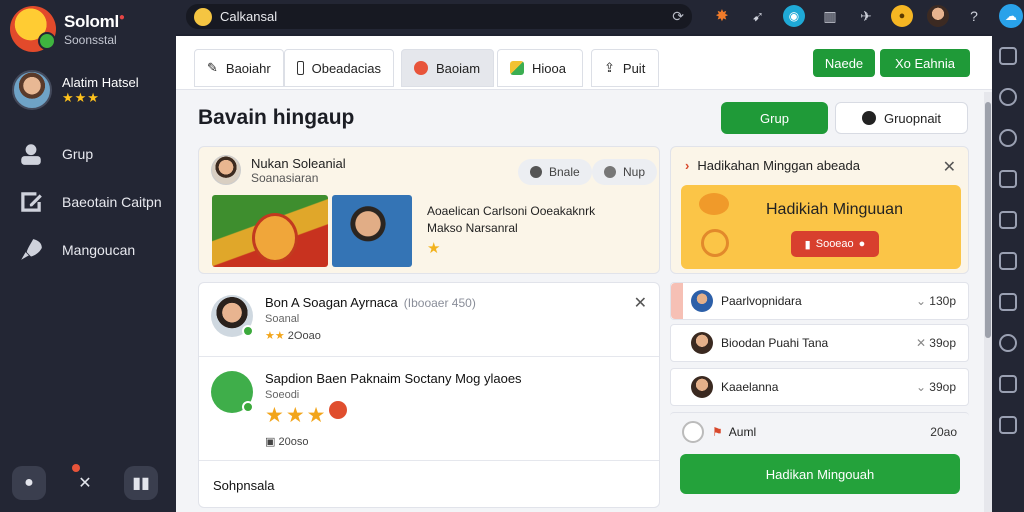 This screenshot has width=1024, height=512. What do you see at coordinates (866, 16) in the screenshot?
I see `plane-icon: ✈` at bounding box center [866, 16].